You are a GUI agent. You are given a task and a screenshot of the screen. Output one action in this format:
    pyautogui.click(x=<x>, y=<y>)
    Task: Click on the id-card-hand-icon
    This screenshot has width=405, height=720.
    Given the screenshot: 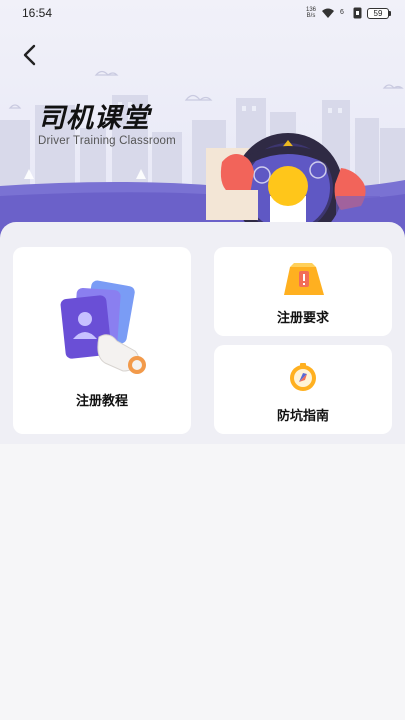 What is the action you would take?
    pyautogui.click(x=103, y=327)
    